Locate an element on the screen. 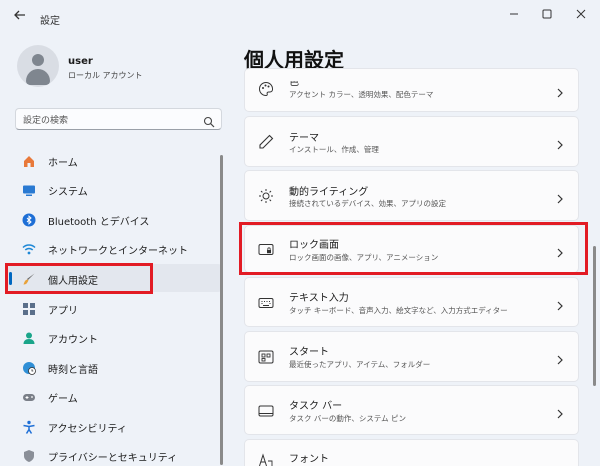  sidebar-item-label: アクセシビリティ is located at coordinates (87, 429).